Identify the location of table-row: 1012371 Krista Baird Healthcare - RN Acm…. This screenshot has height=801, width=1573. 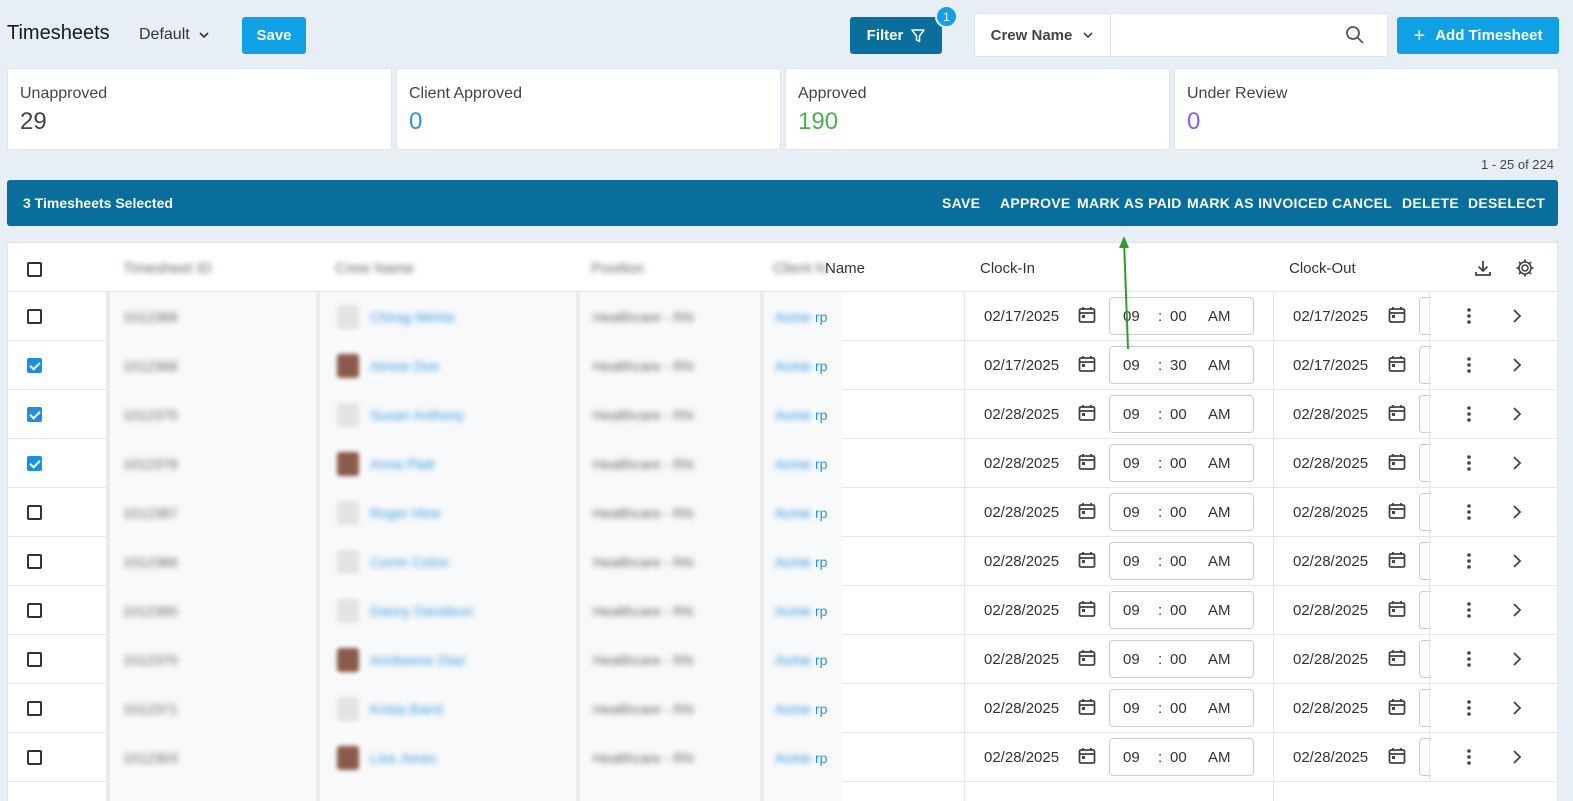
(782, 708).